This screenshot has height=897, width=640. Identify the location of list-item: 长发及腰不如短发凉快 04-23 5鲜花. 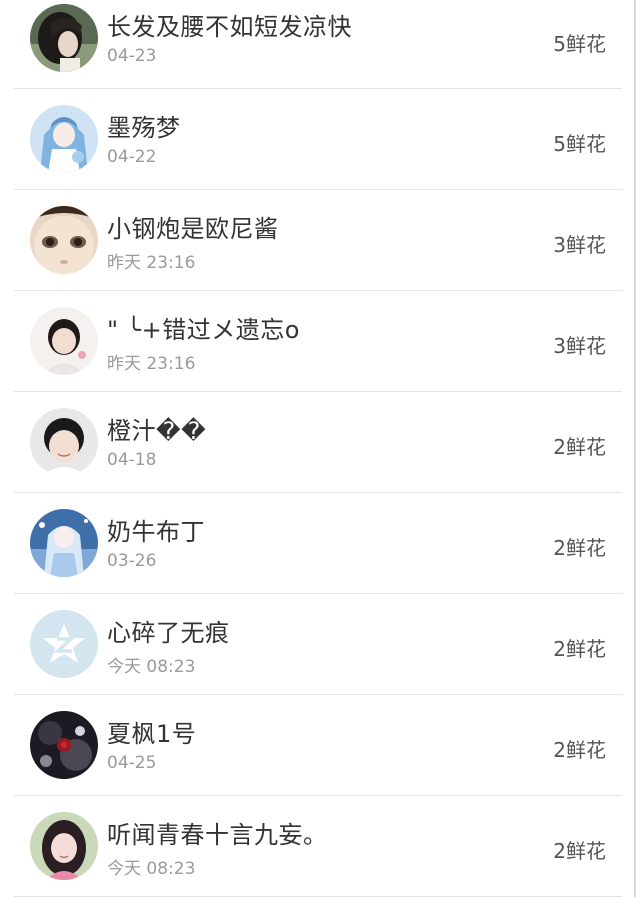
(318, 44).